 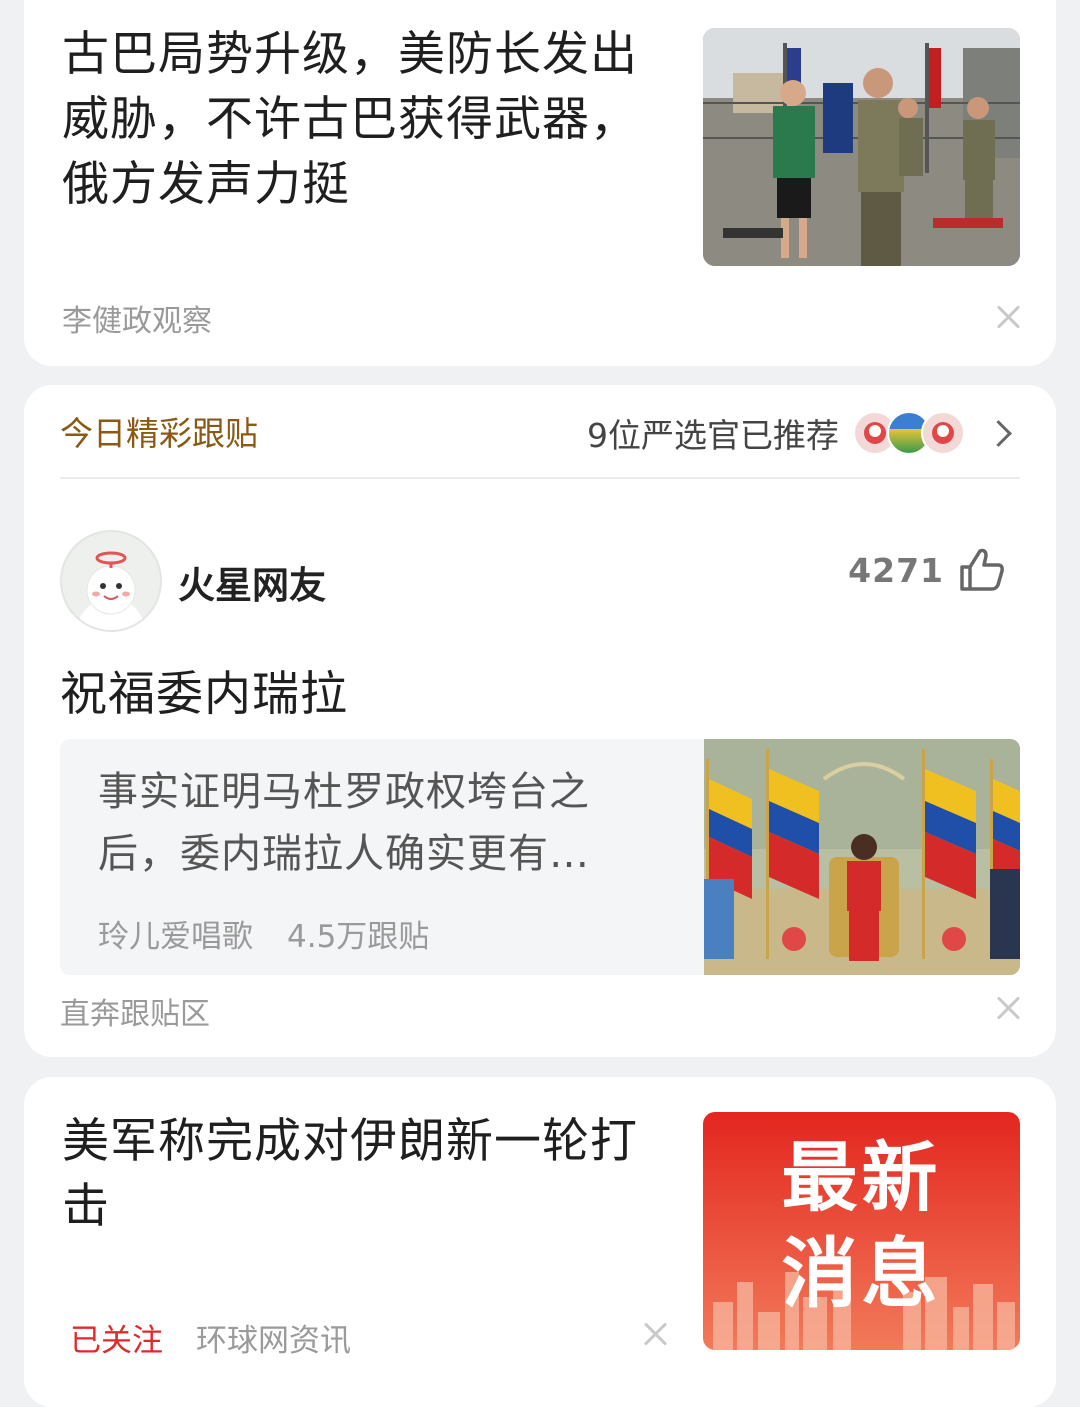 What do you see at coordinates (713, 435) in the screenshot?
I see `recommend-text: 9位严选官已推荐` at bounding box center [713, 435].